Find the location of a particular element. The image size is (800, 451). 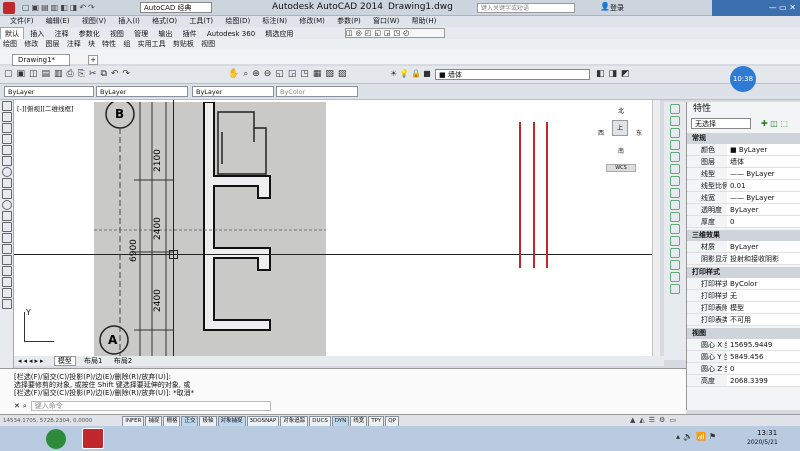

prop-row: 线型 —— ByLayer is located at coordinates (743, 174).